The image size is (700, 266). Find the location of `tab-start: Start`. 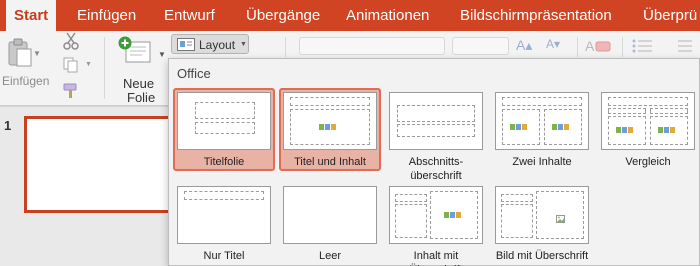

tab-start: Start is located at coordinates (31, 15).